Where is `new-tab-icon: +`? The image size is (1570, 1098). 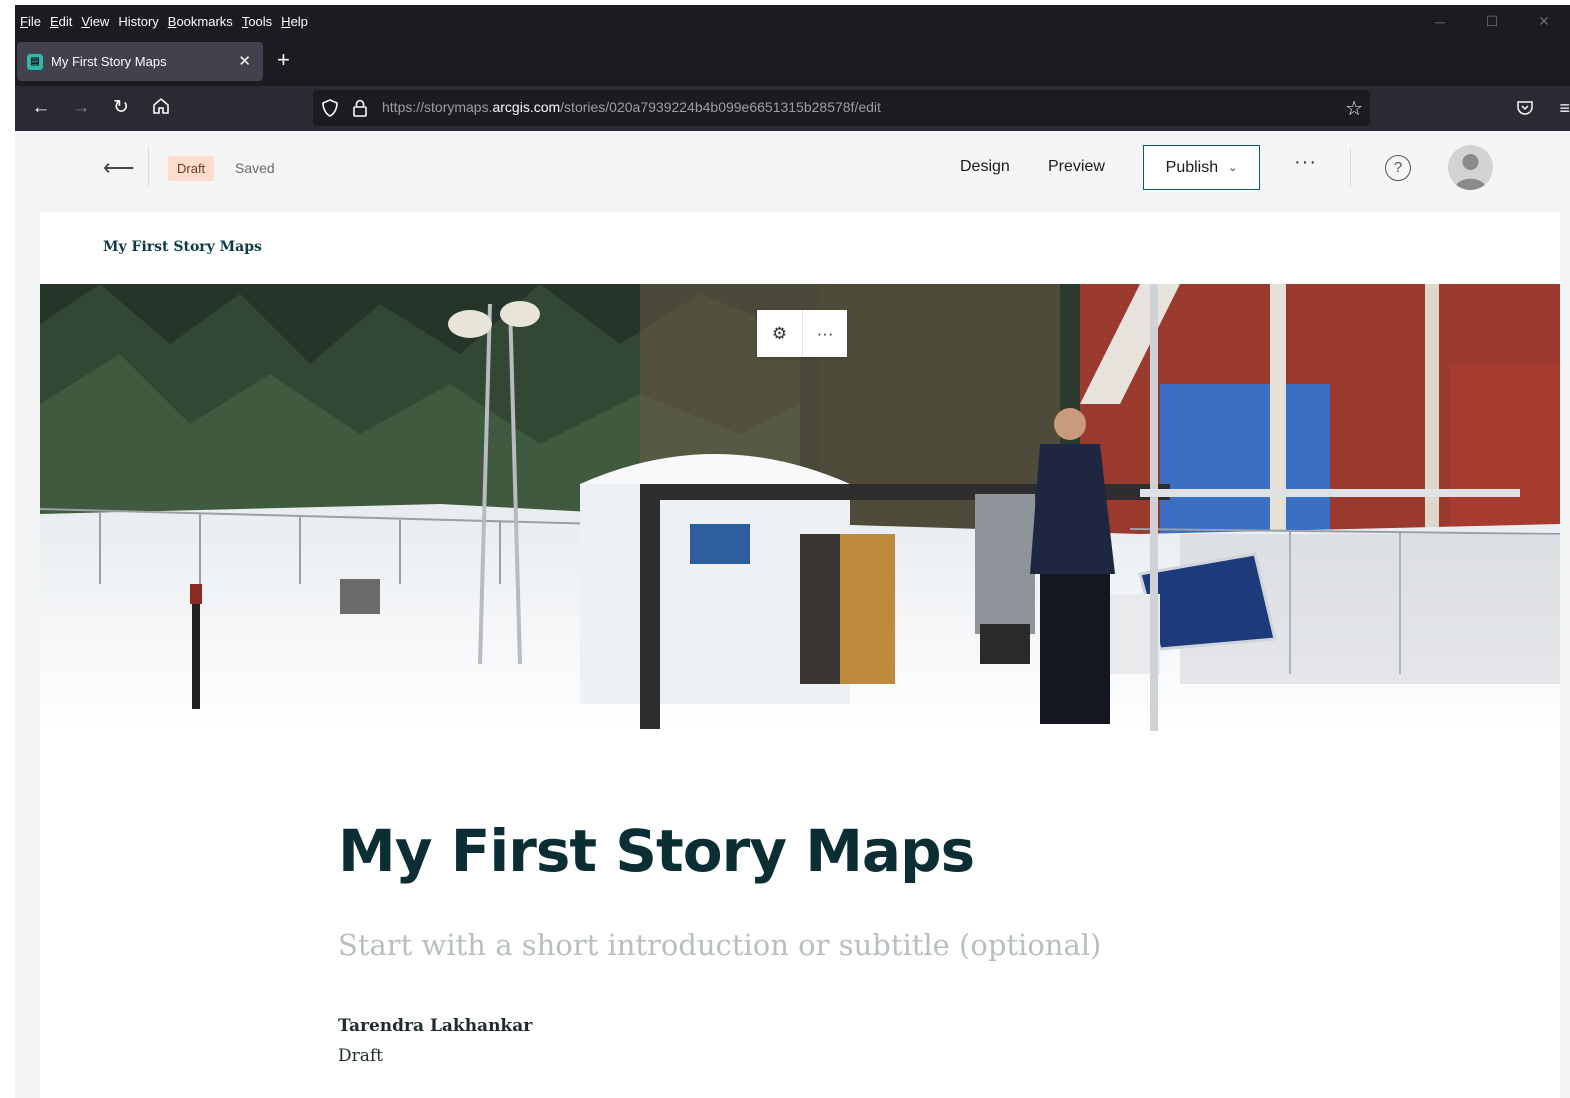 new-tab-icon: + is located at coordinates (283, 60).